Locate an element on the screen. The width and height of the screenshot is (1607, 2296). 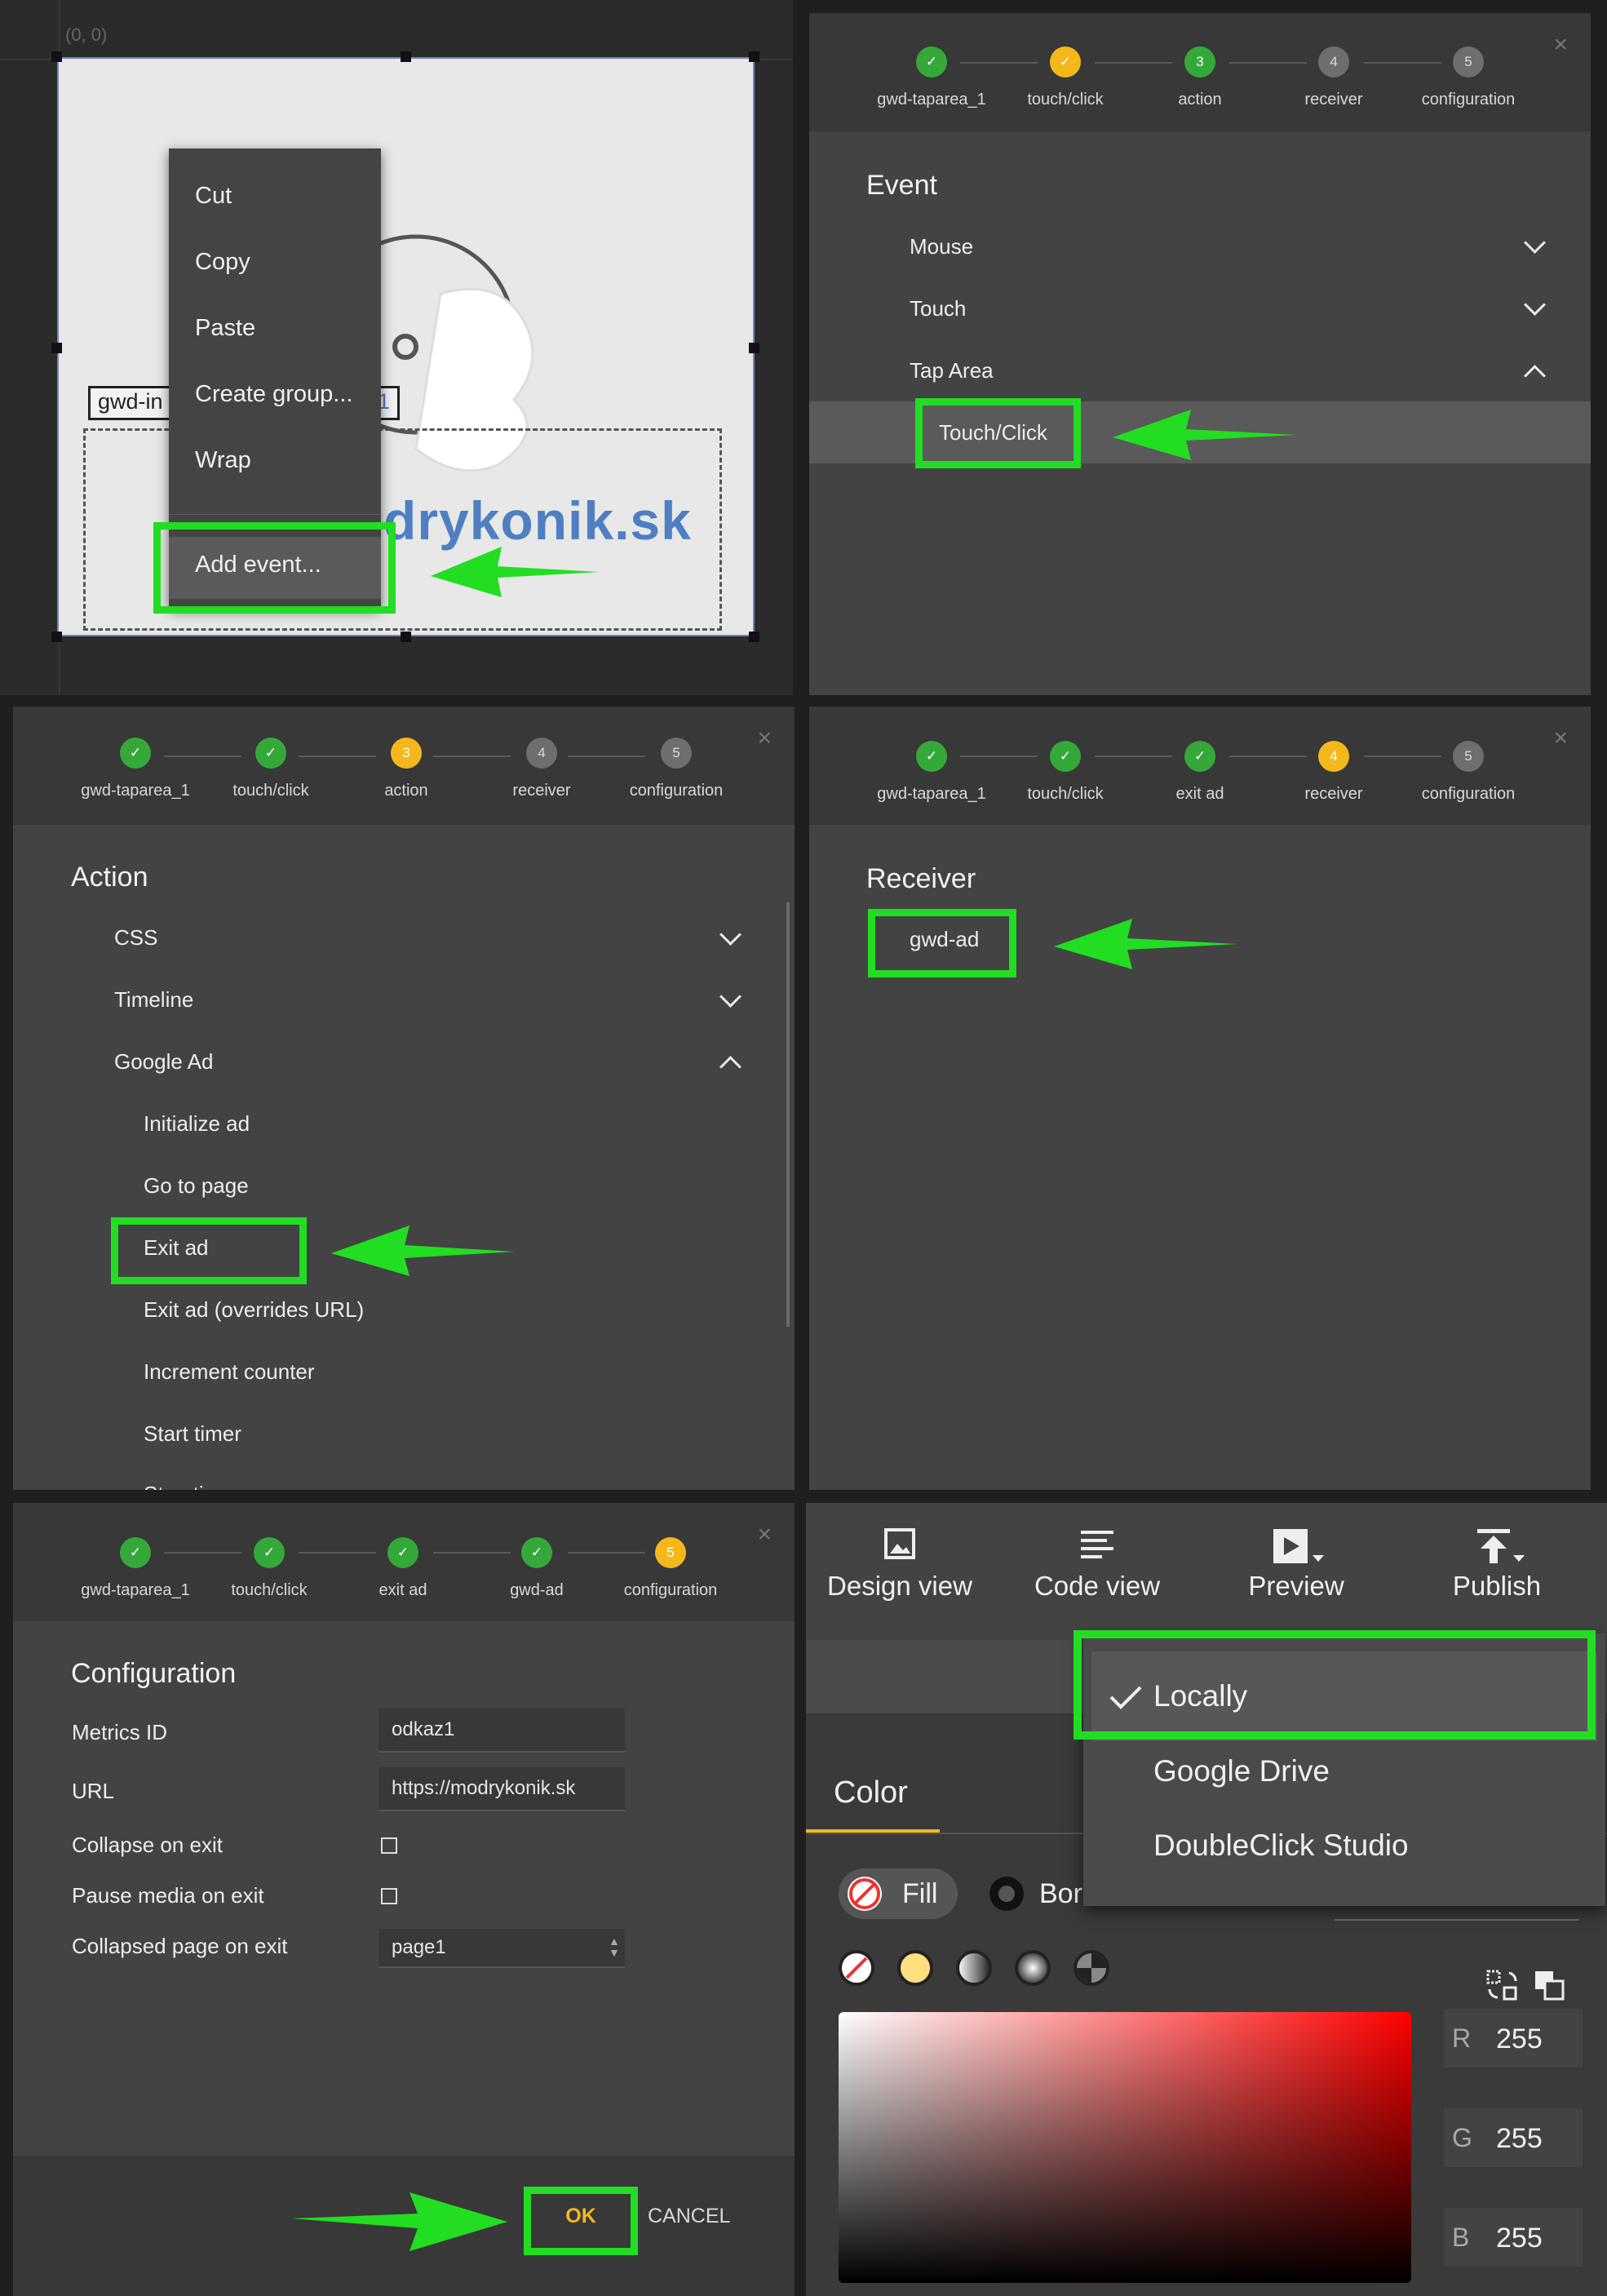
publish-option-doubleclick-studio: DoubleClick Studio is located at coordinates (1281, 1845).